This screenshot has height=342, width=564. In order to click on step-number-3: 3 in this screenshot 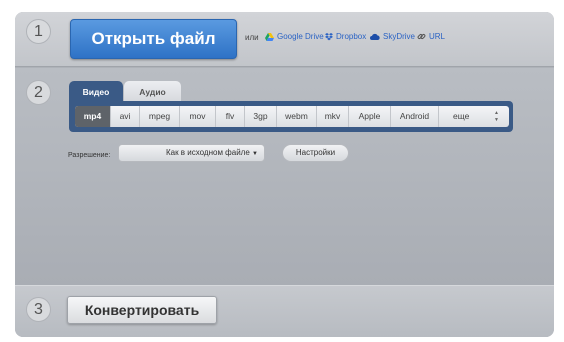, I will do `click(38, 309)`.